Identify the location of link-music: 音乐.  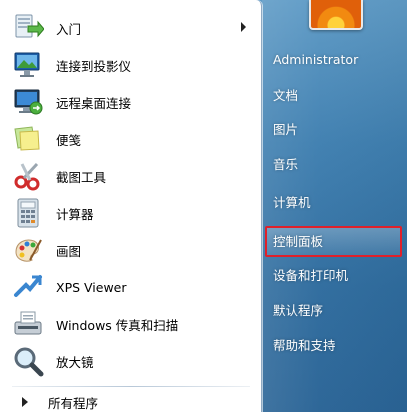
(336, 165).